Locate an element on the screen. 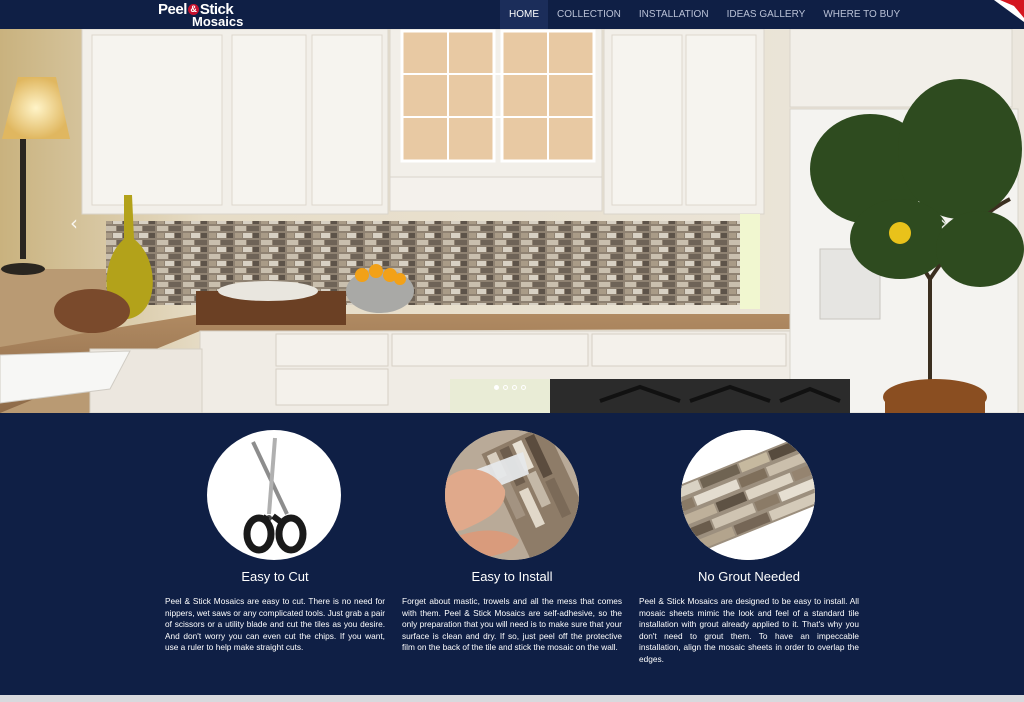 The image size is (1024, 702). nav-home: HOME is located at coordinates (524, 14).